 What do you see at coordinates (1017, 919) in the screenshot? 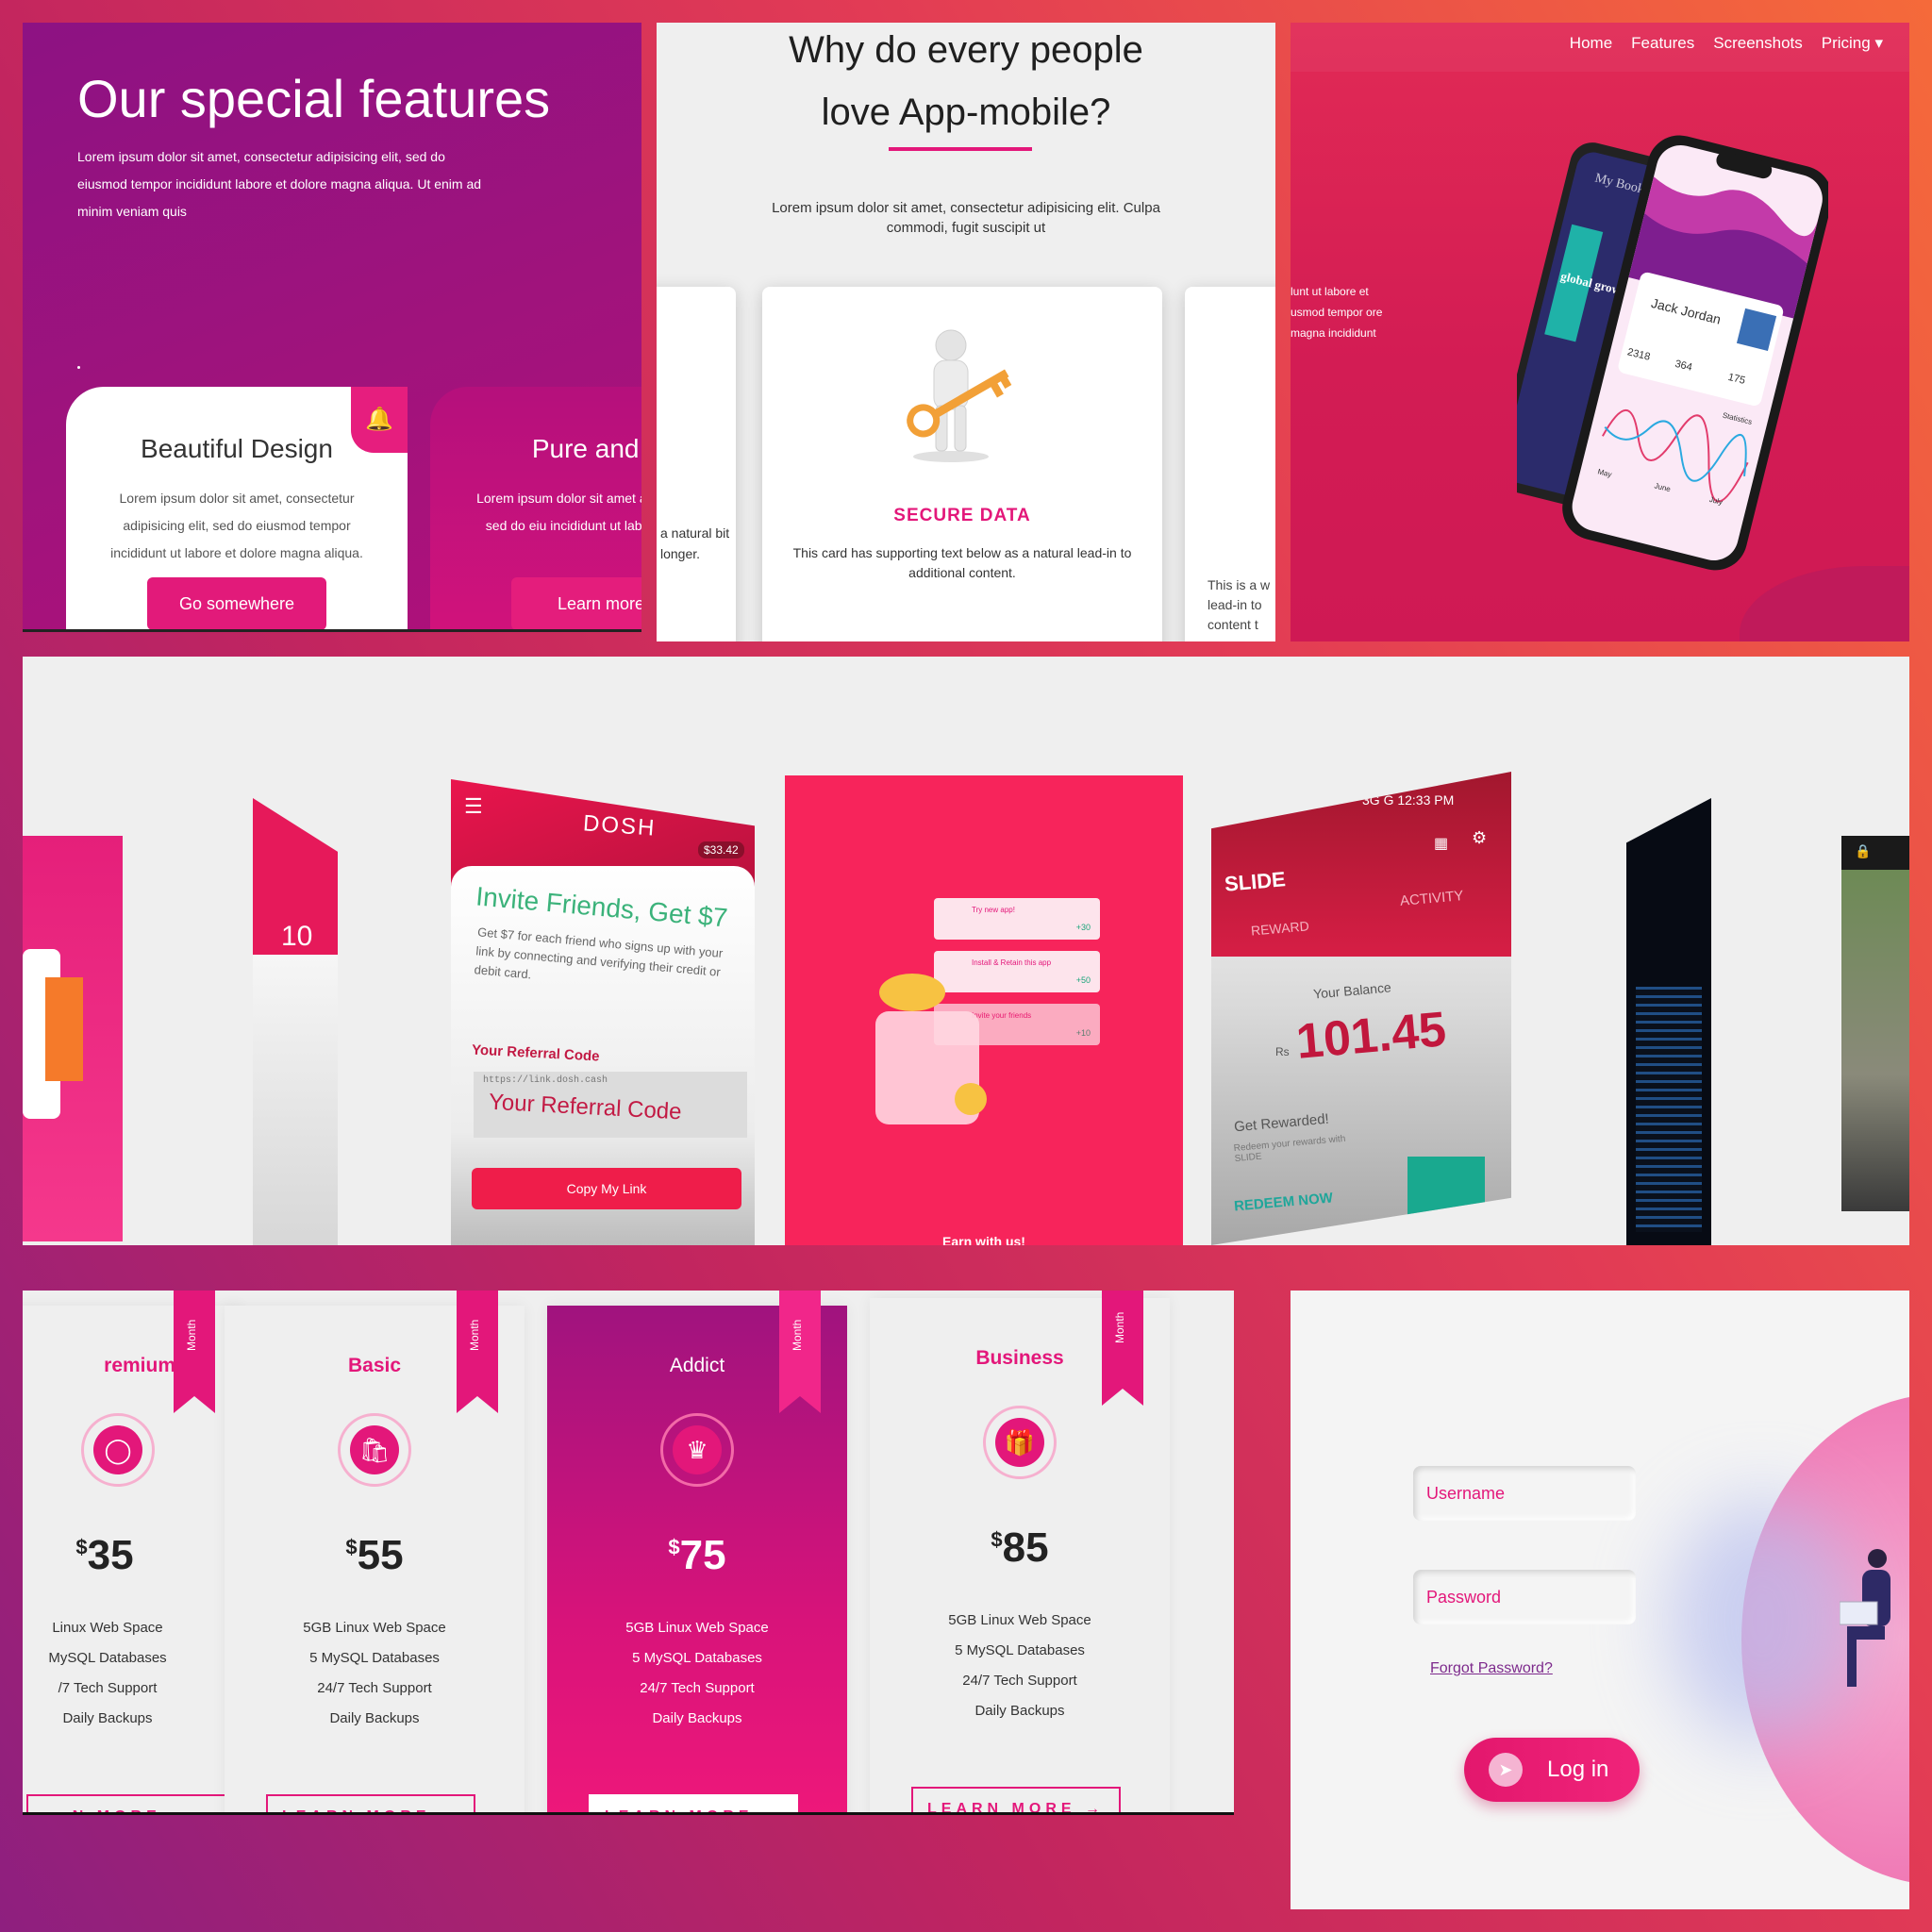
I see `task-row: Try new app! +30` at bounding box center [1017, 919].